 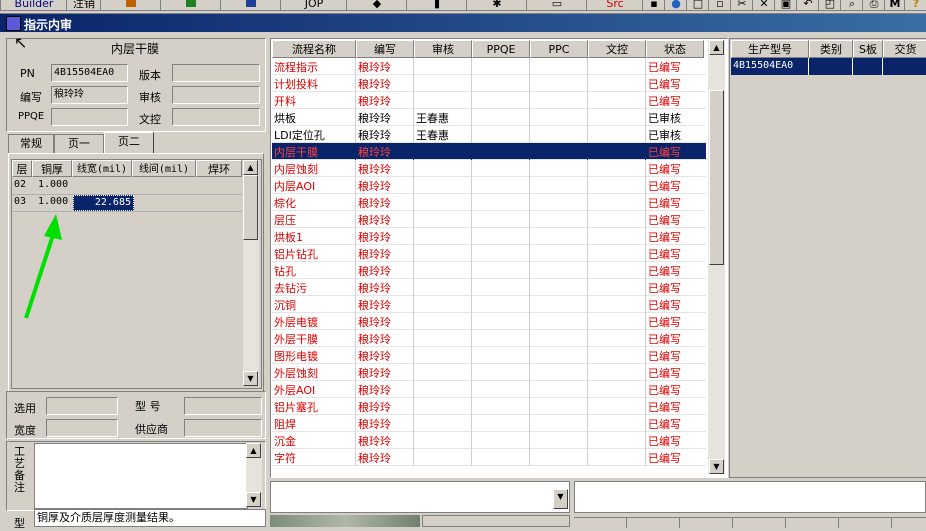 I want to click on delete-button: ✕, so click(x=764, y=5).